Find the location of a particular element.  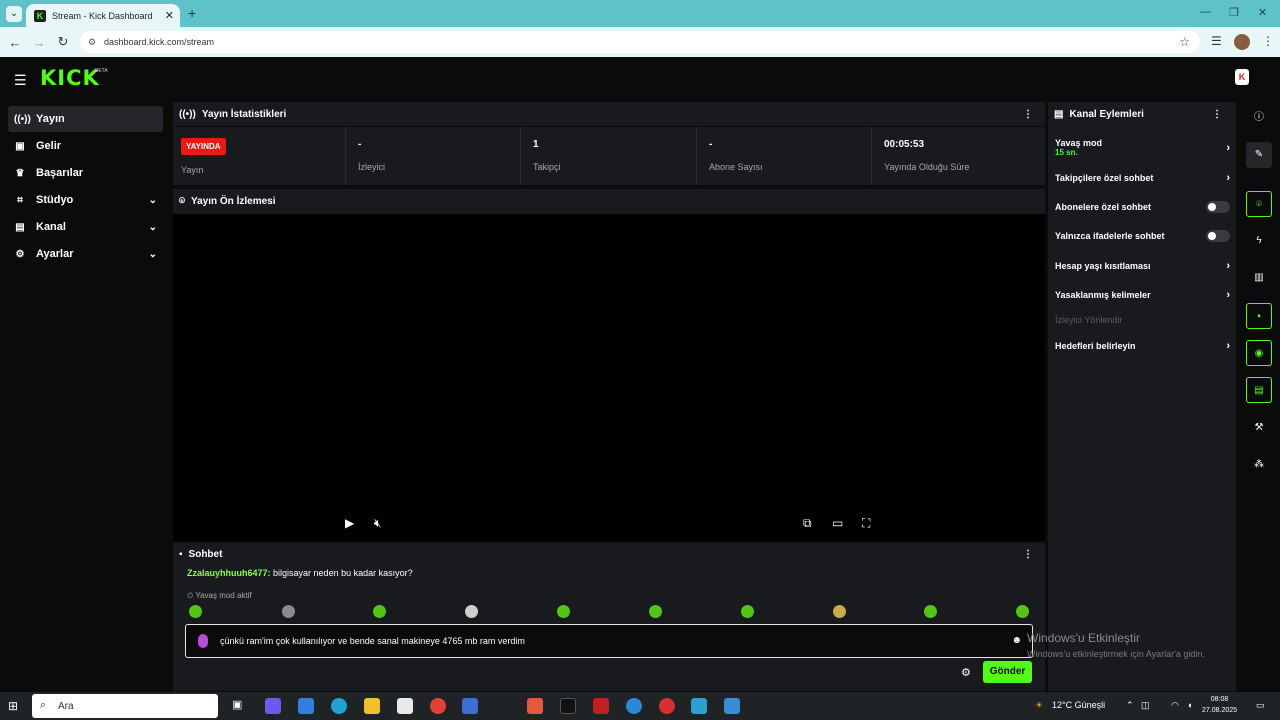

goals-row: Hedefleri belirleyin › is located at coordinates (1142, 346).